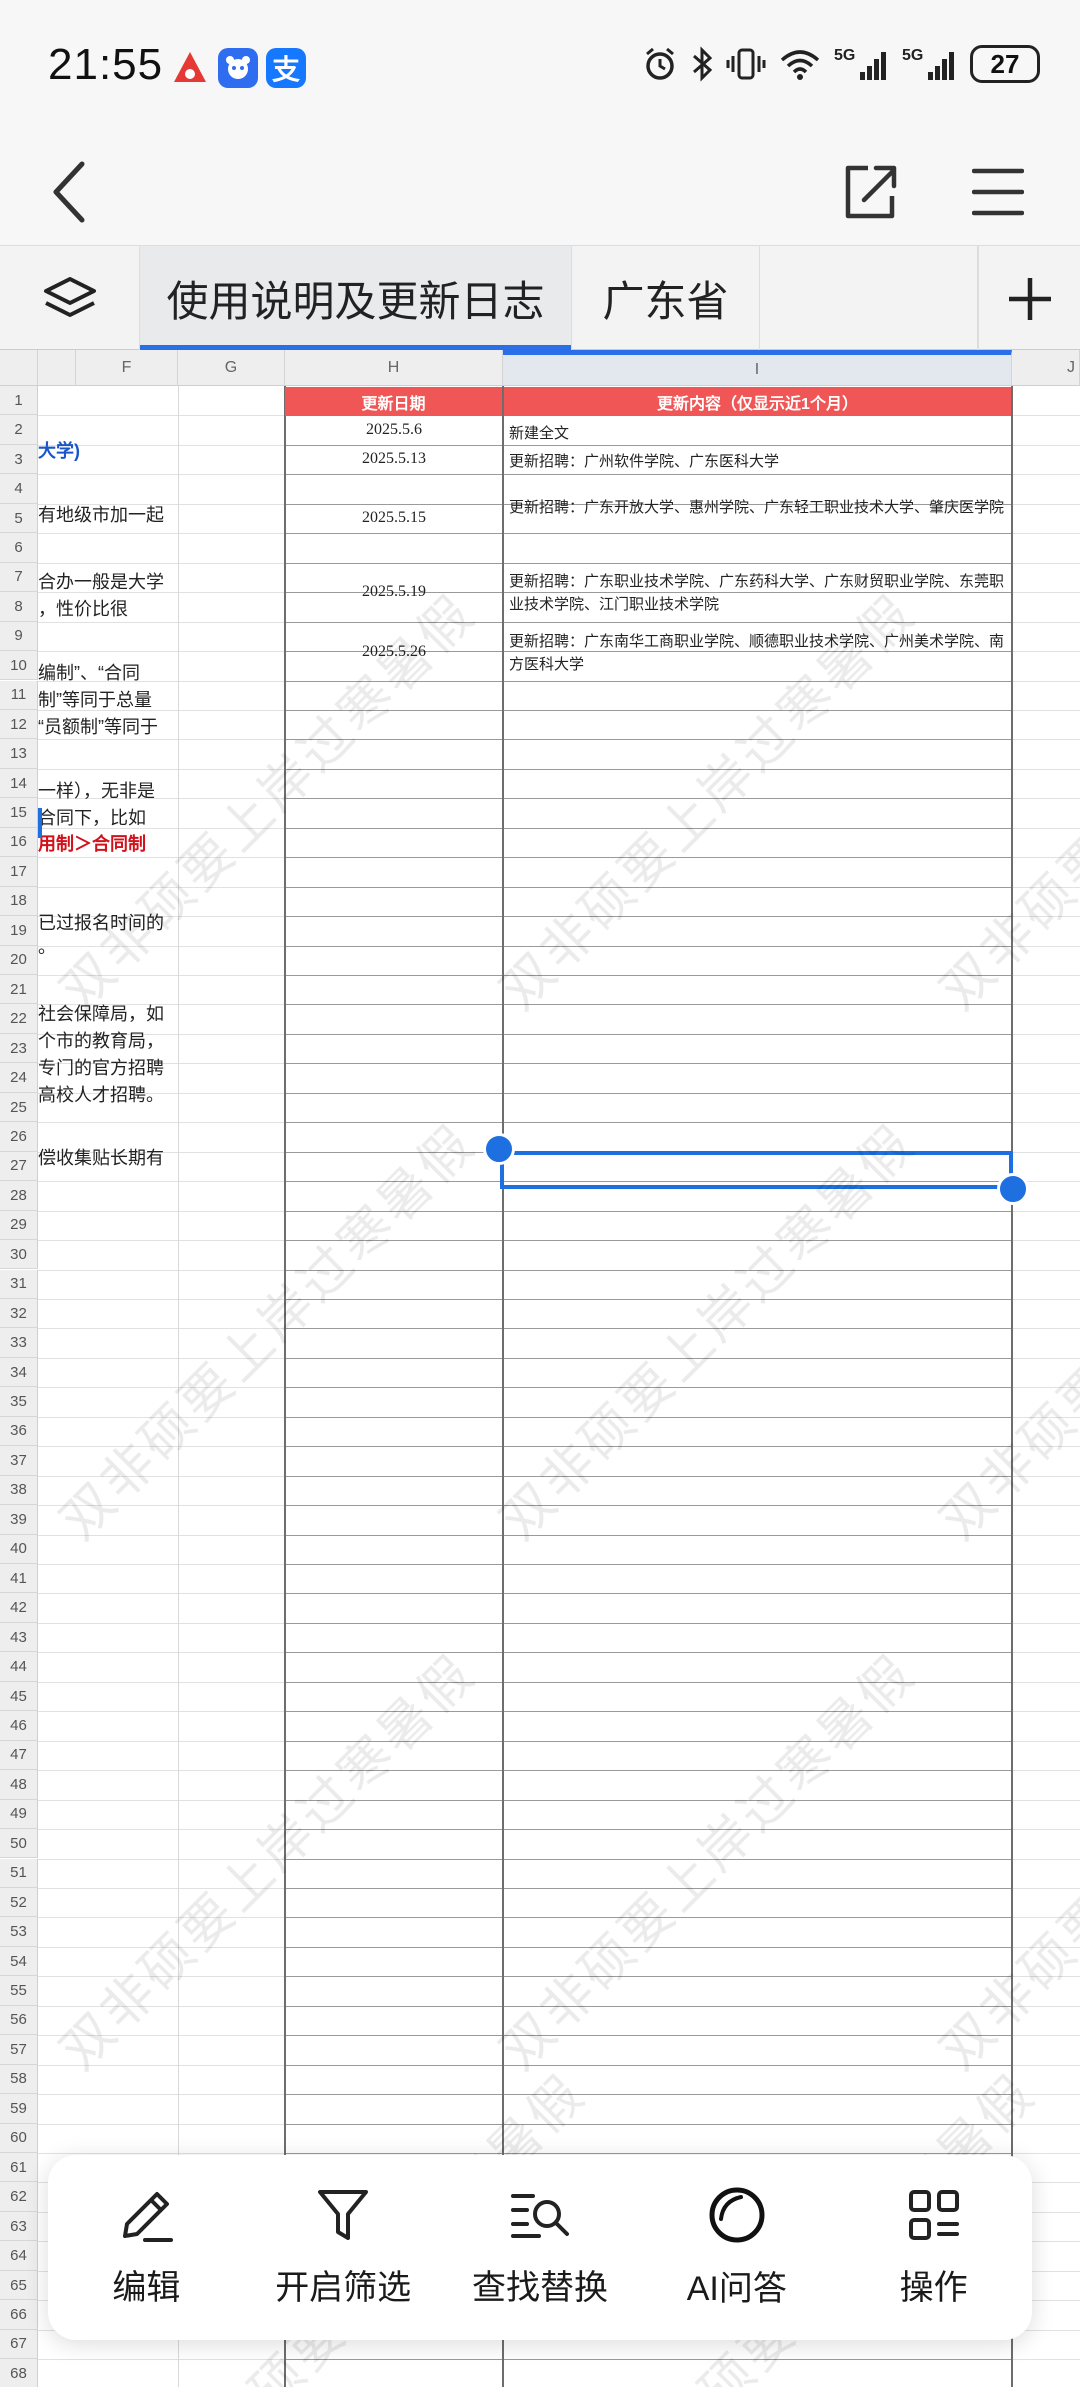 This screenshot has width=1080, height=2387. I want to click on row-header: 17, so click(19, 872).